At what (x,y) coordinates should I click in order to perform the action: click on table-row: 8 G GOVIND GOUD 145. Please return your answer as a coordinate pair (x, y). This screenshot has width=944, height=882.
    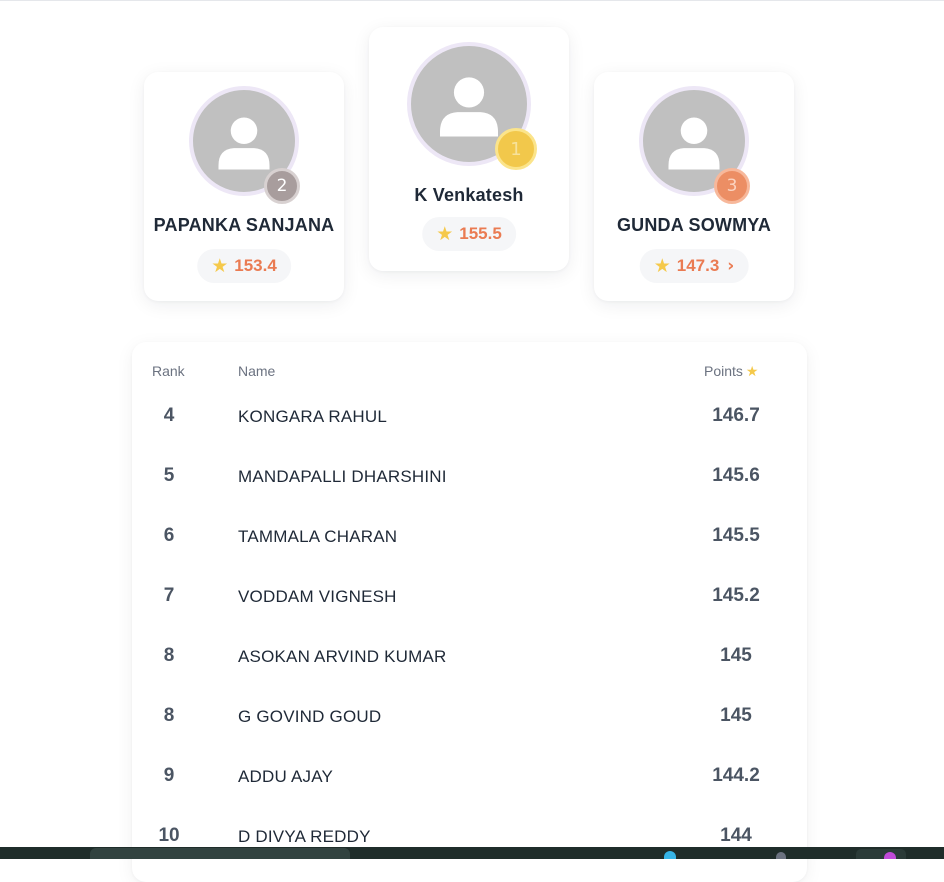
    Looking at the image, I should click on (469, 735).